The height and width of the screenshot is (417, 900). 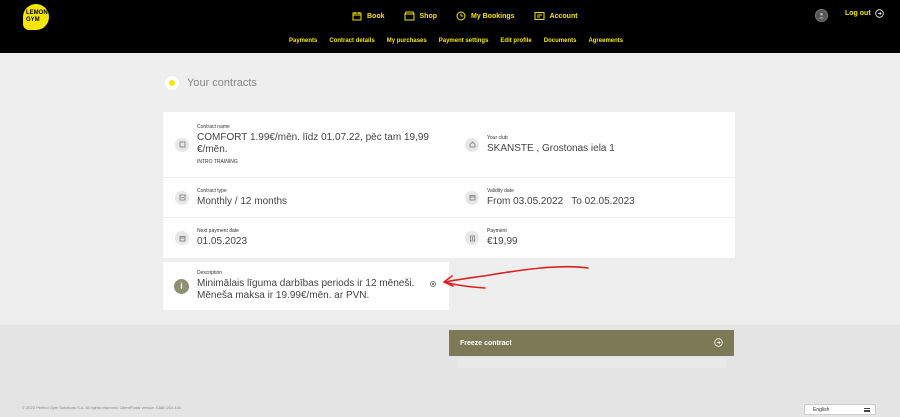 I want to click on annotation-arrow-icon, so click(x=515, y=277).